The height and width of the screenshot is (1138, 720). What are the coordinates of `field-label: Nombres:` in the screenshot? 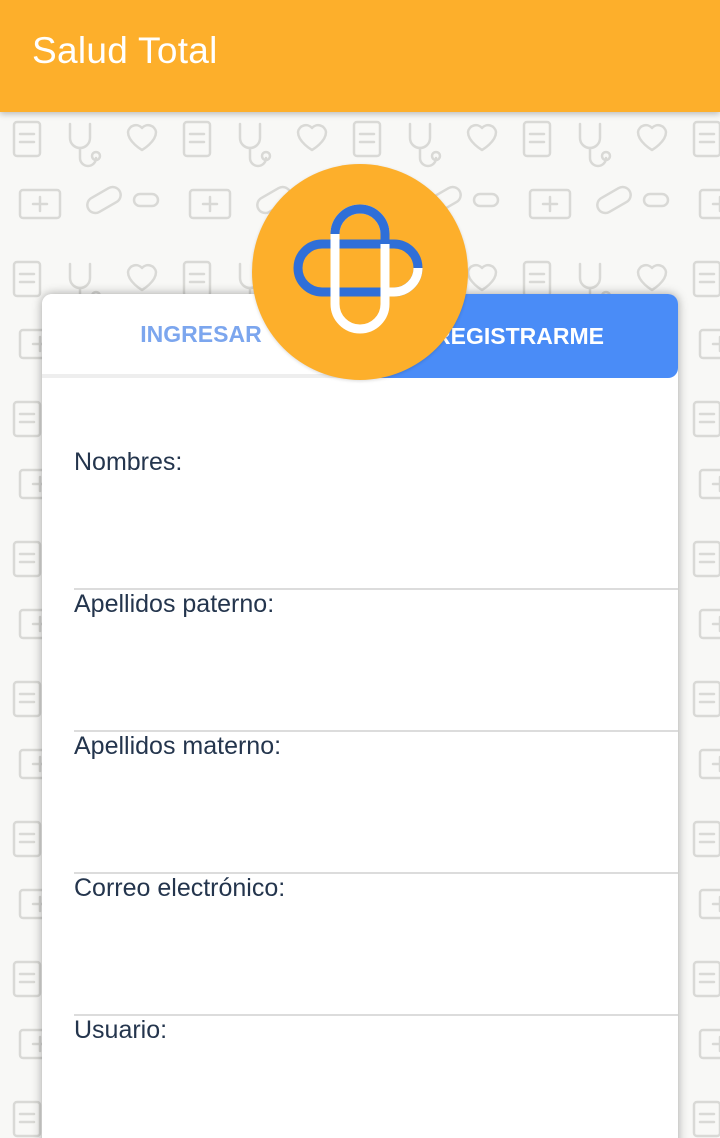 It's located at (128, 462).